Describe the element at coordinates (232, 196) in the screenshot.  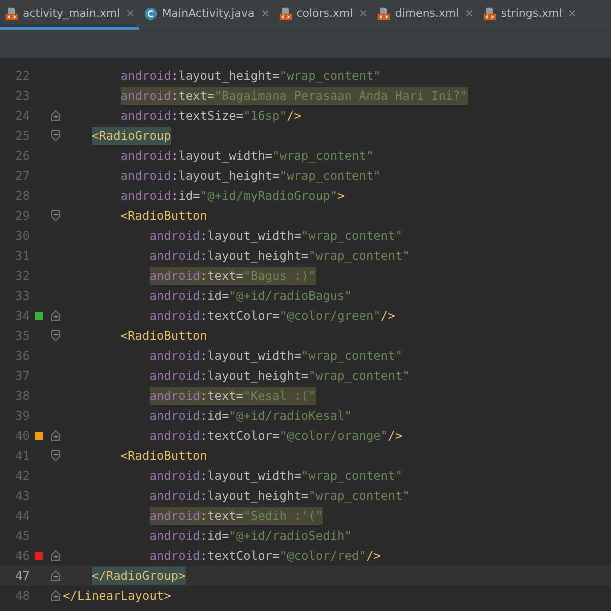
I see `code-line: android:id="@+id/myRadioGroup">` at that location.